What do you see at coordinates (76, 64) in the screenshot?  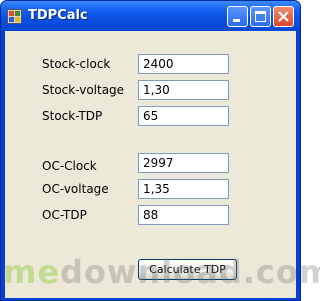 I see `stock-clock-label: Stock-clock` at bounding box center [76, 64].